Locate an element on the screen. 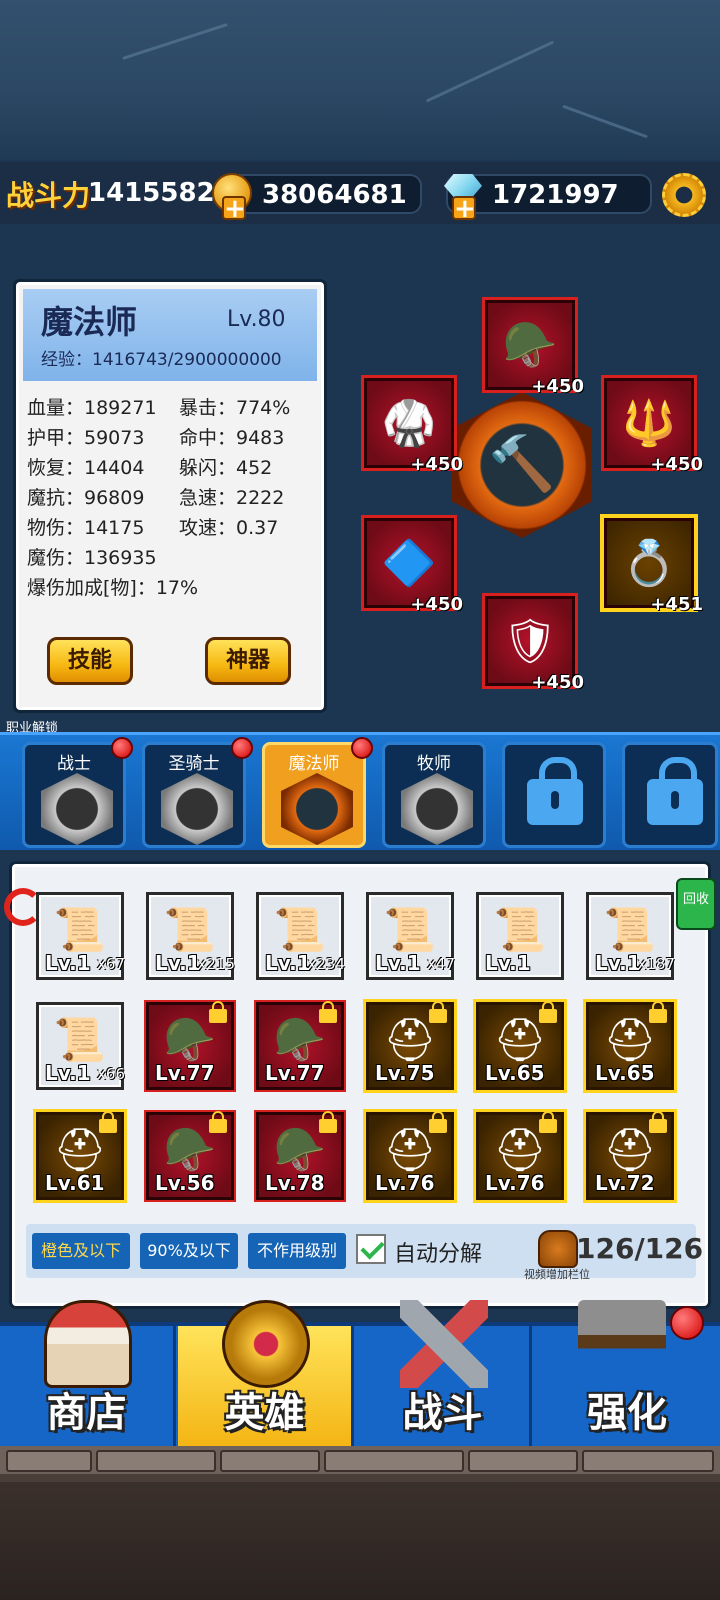 This screenshot has height=1600, width=720. inventory-item: 📜 Lv.1 x47 is located at coordinates (410, 936).